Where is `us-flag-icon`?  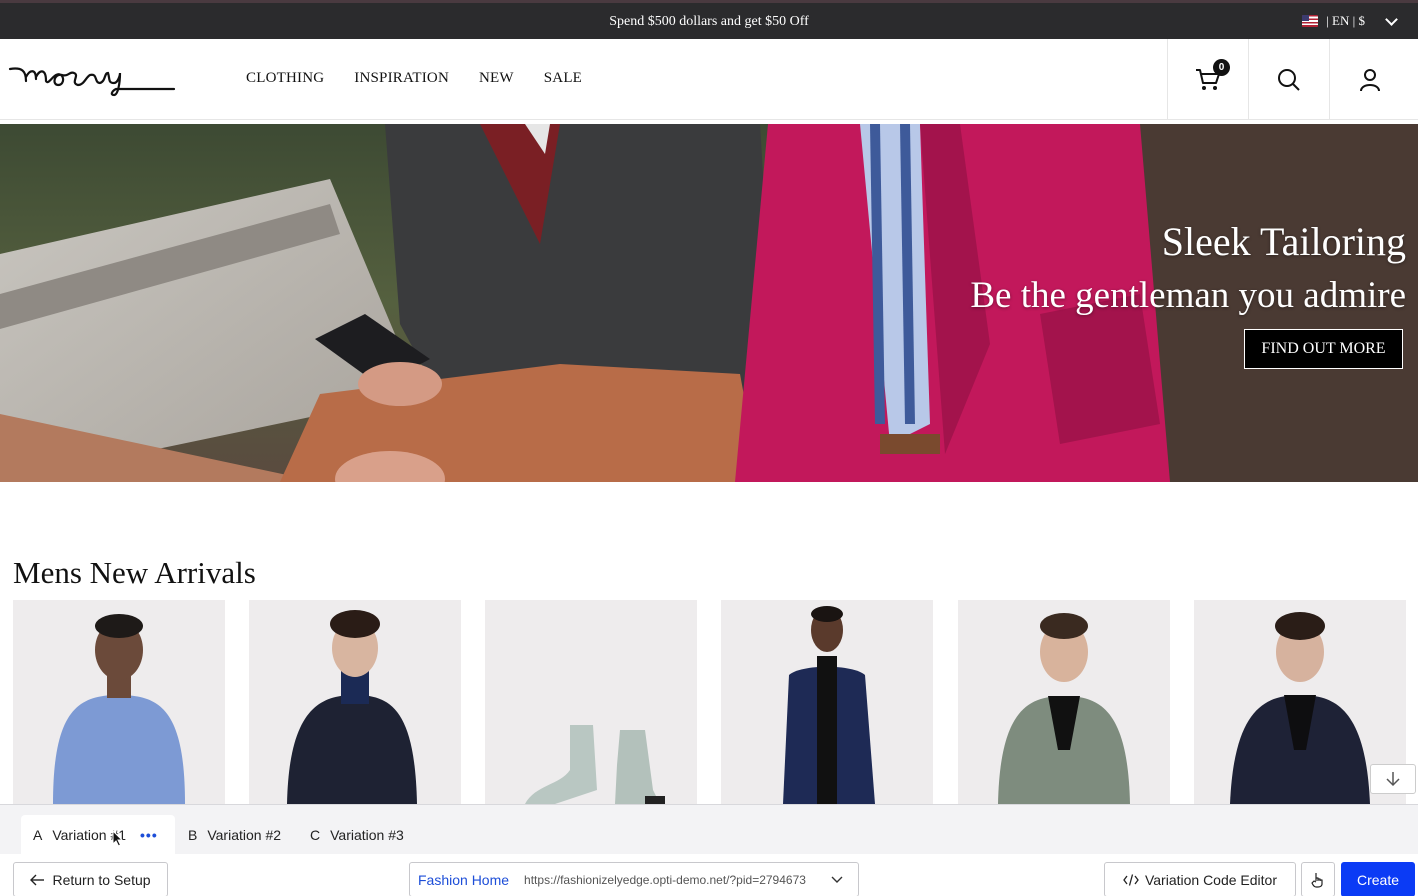 us-flag-icon is located at coordinates (1310, 21).